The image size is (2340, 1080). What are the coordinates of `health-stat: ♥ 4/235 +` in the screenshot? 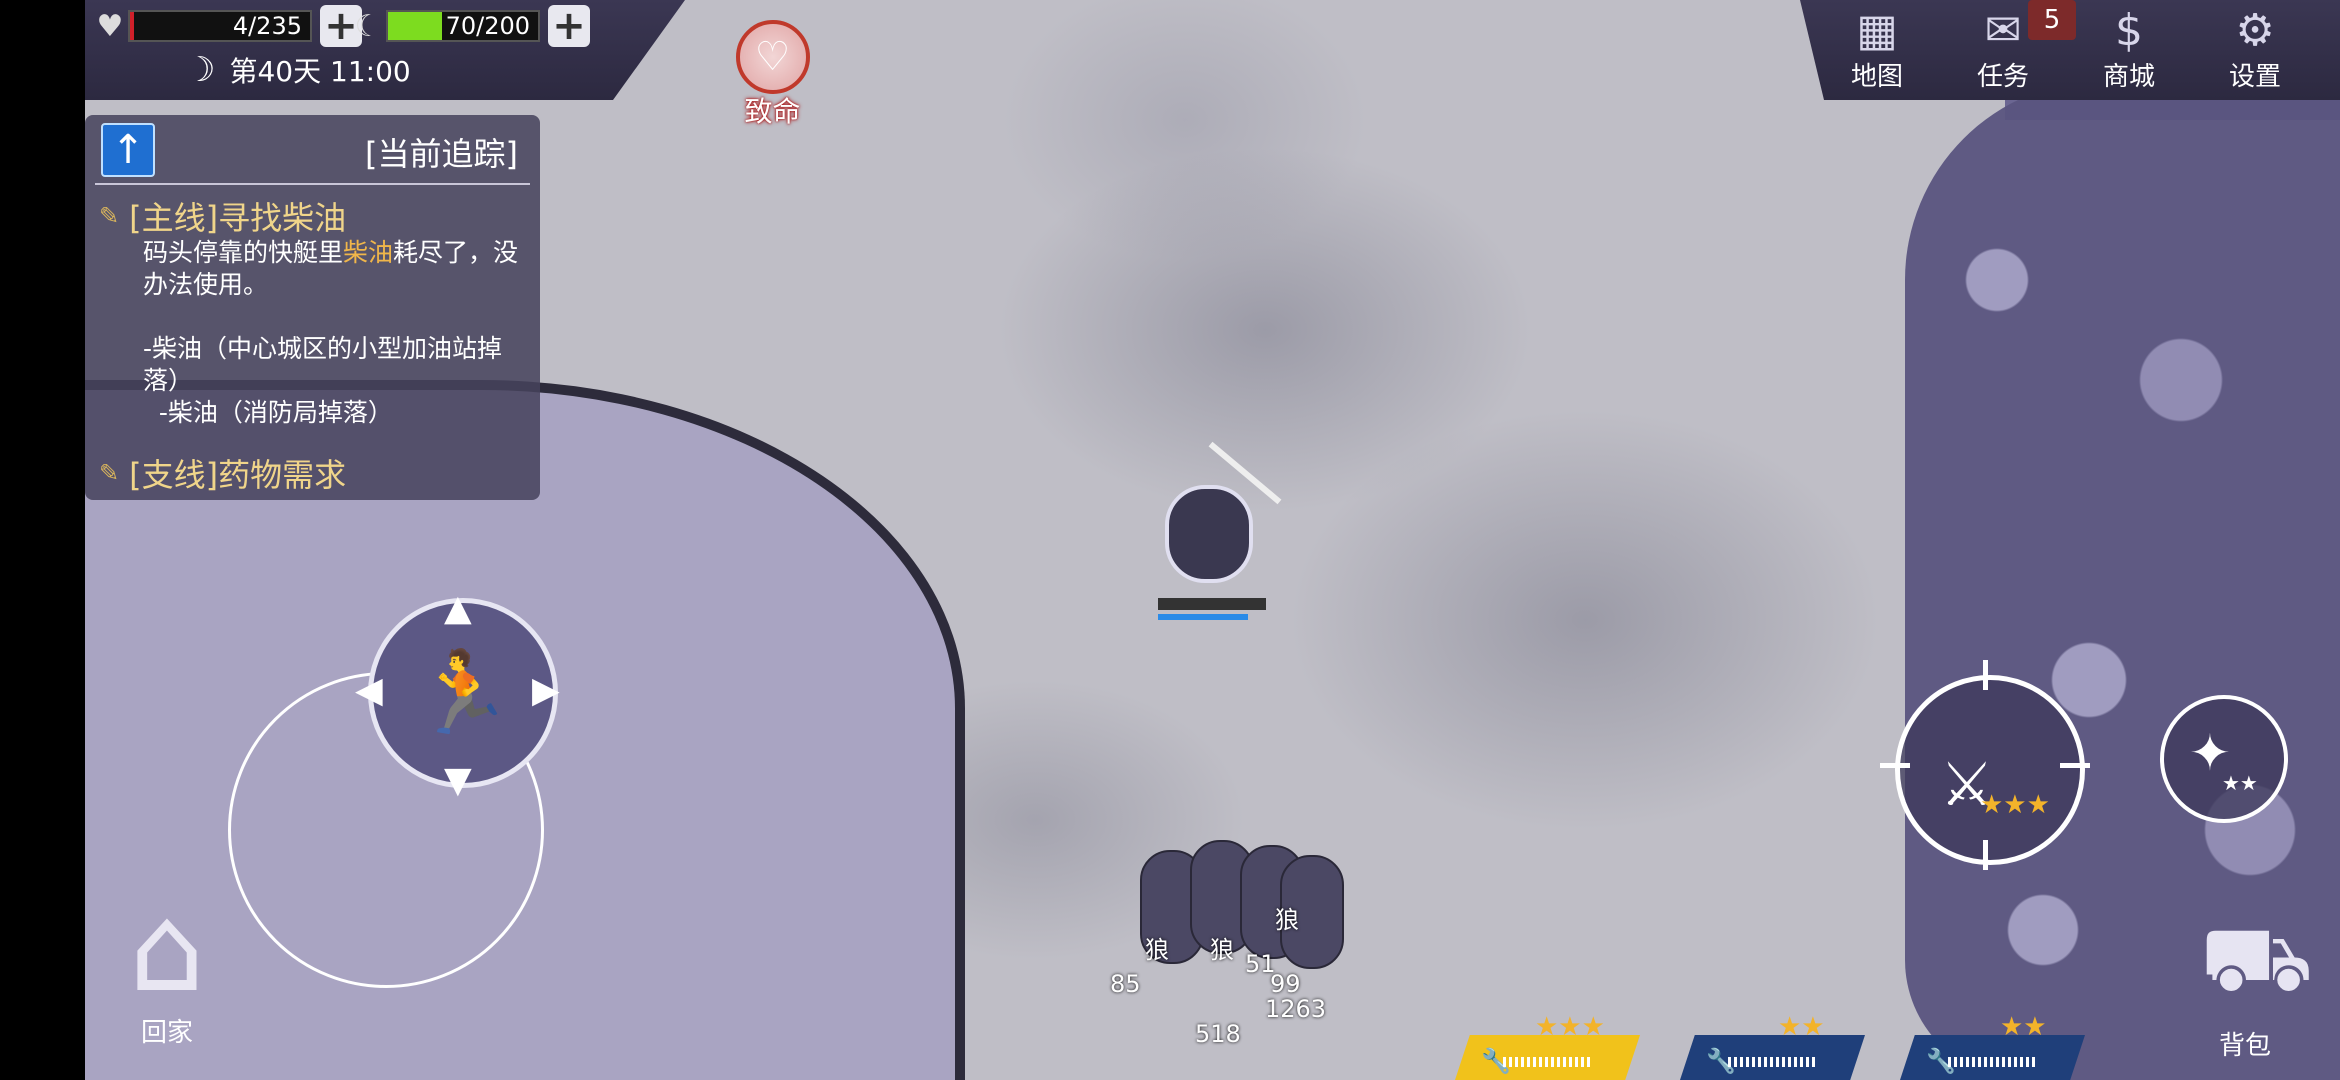 It's located at (227, 26).